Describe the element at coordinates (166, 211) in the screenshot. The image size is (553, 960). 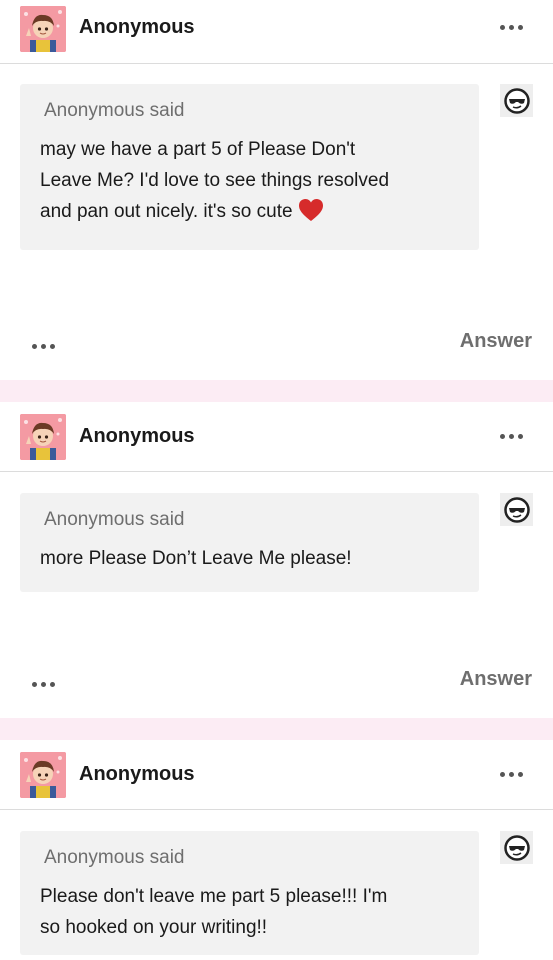
I see `question-line: and pan out nicely. it's so cute` at that location.